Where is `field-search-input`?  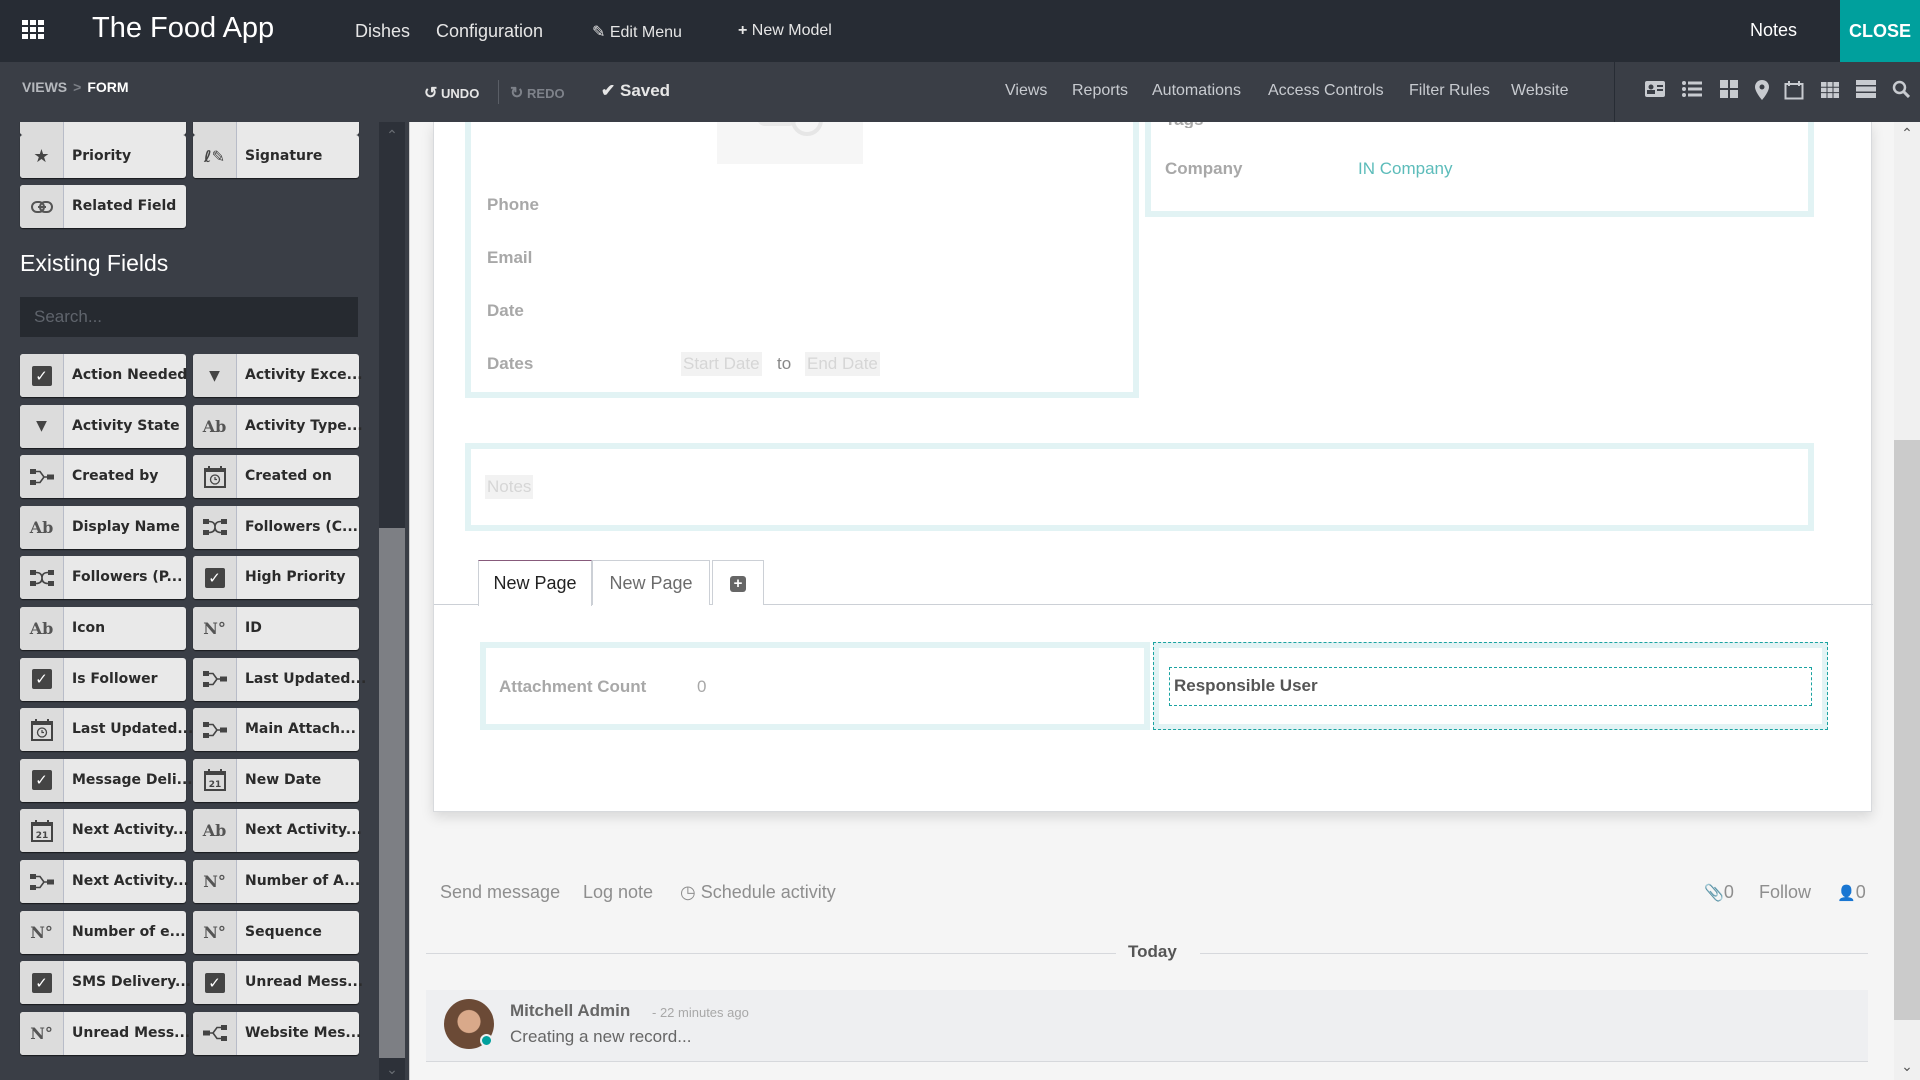
field-search-input is located at coordinates (189, 317).